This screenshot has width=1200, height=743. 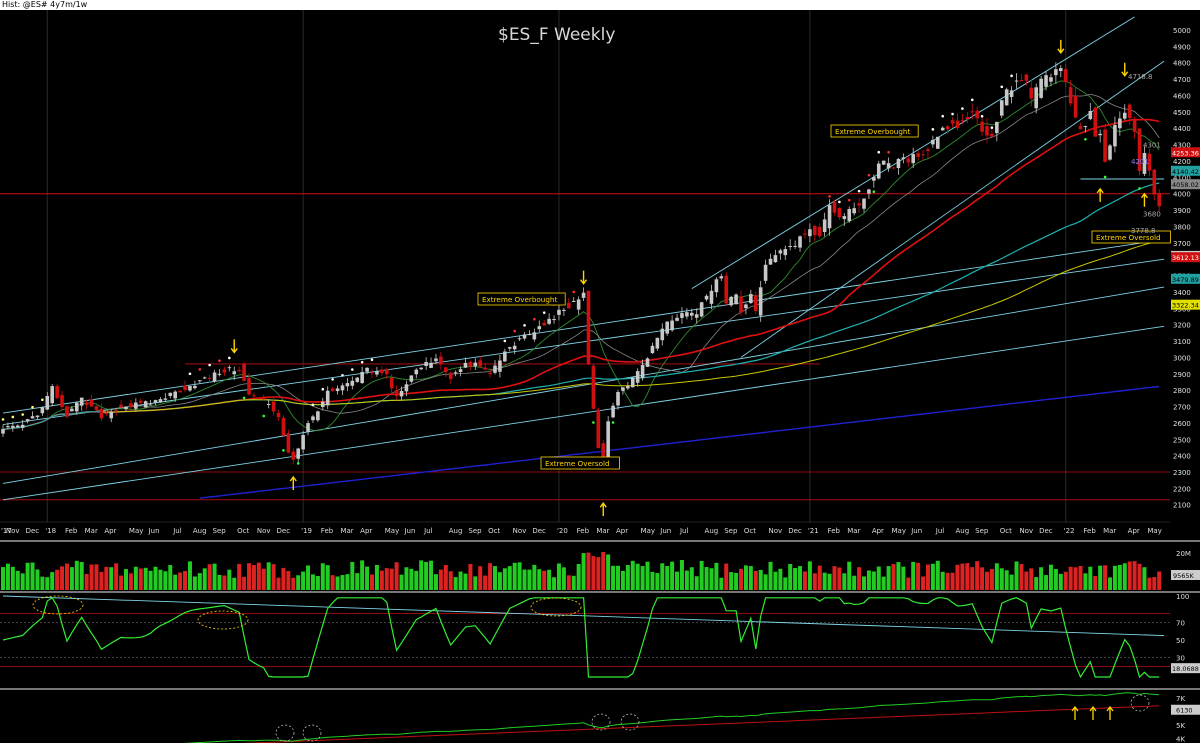 I want to click on price-tick-2200: 2200, so click(x=1182, y=489).